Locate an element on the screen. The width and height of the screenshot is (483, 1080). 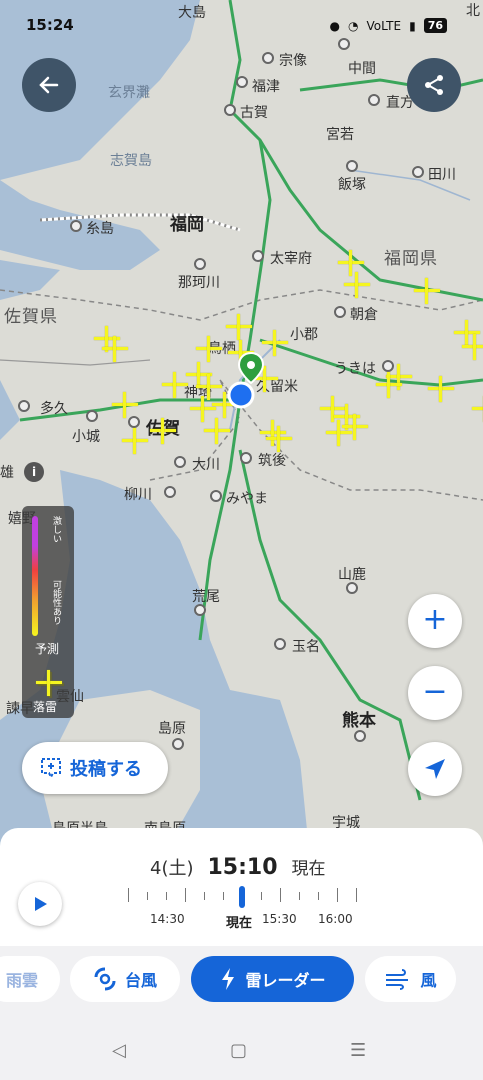
legend-forecast-label: 予測 is located at coordinates (47, 649).